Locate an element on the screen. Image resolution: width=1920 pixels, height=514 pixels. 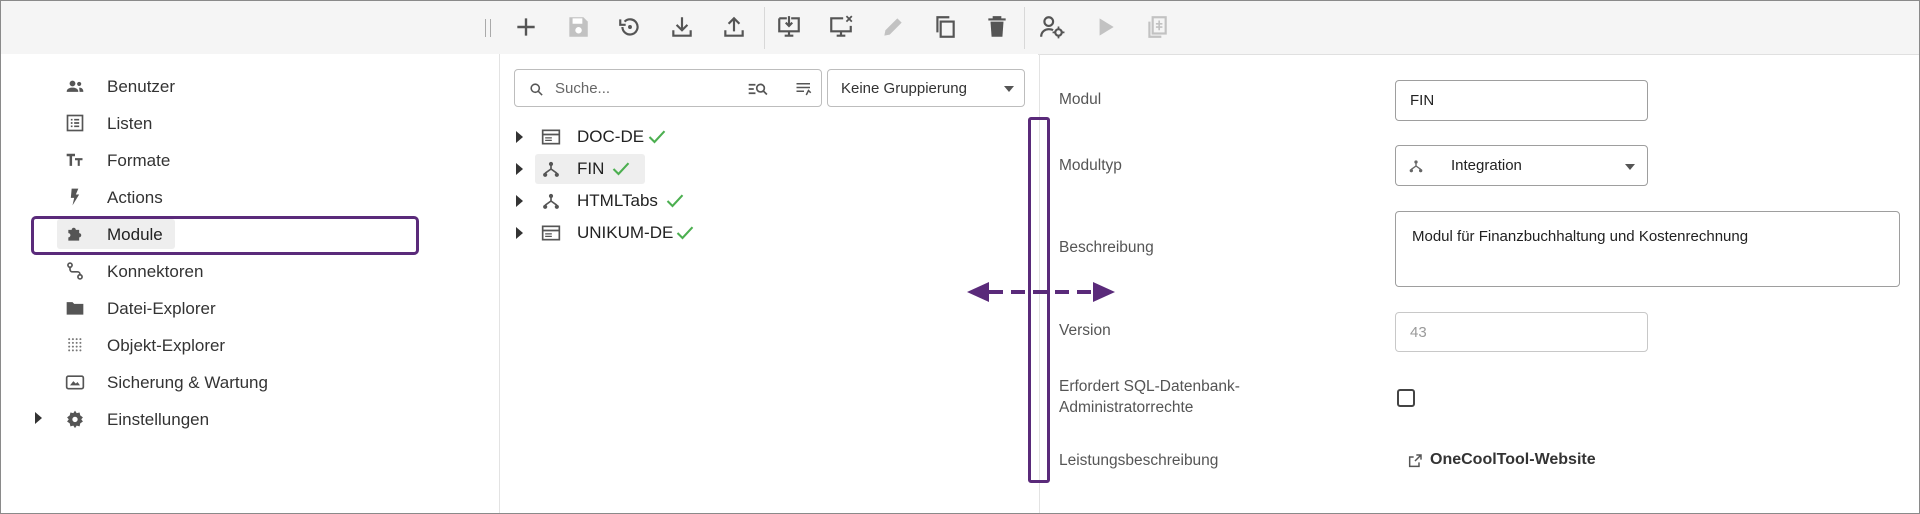
modul-label: Modul is located at coordinates (1080, 99).